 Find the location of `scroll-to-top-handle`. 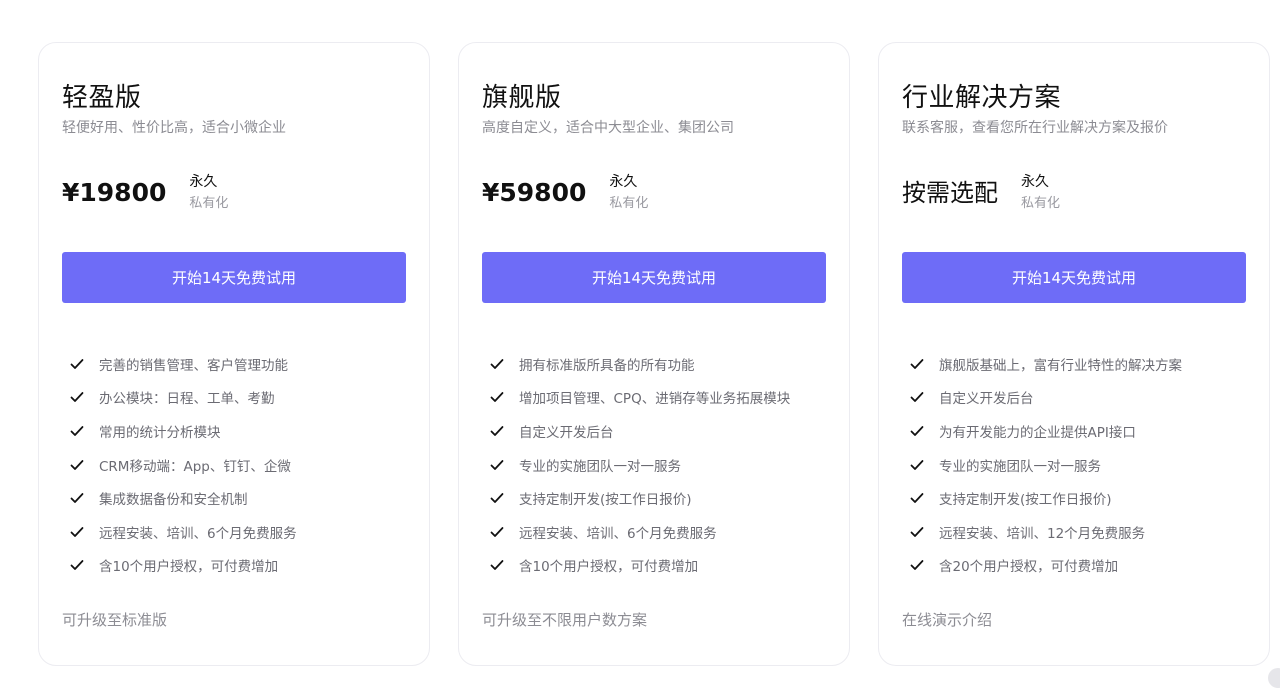

scroll-to-top-handle is located at coordinates (1274, 678).